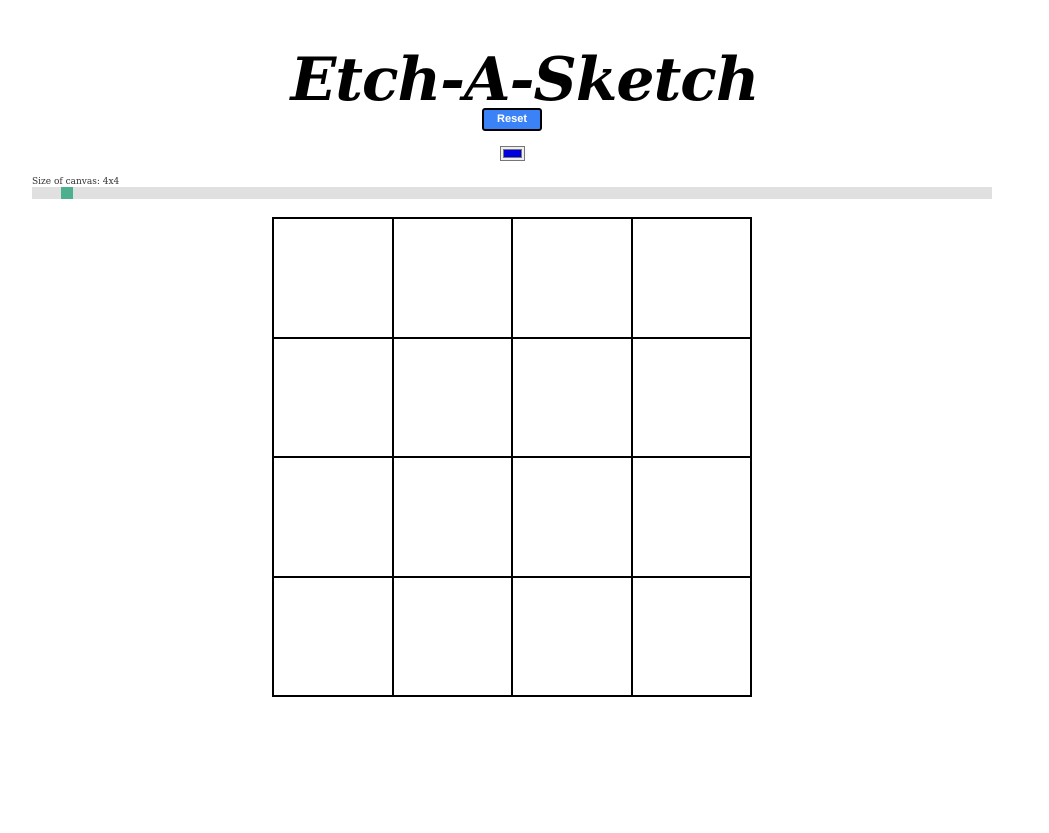 This screenshot has width=1049, height=833. What do you see at coordinates (512, 193) in the screenshot?
I see `canvas-size-slider` at bounding box center [512, 193].